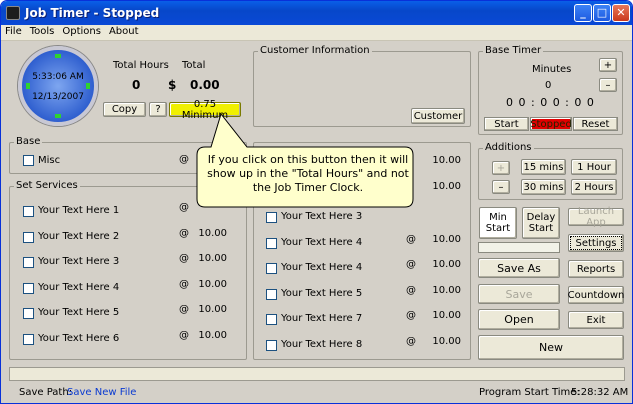 The image size is (633, 404). Describe the element at coordinates (600, 392) in the screenshot. I see `program-start-time-value: 5:28:32 AM` at that location.